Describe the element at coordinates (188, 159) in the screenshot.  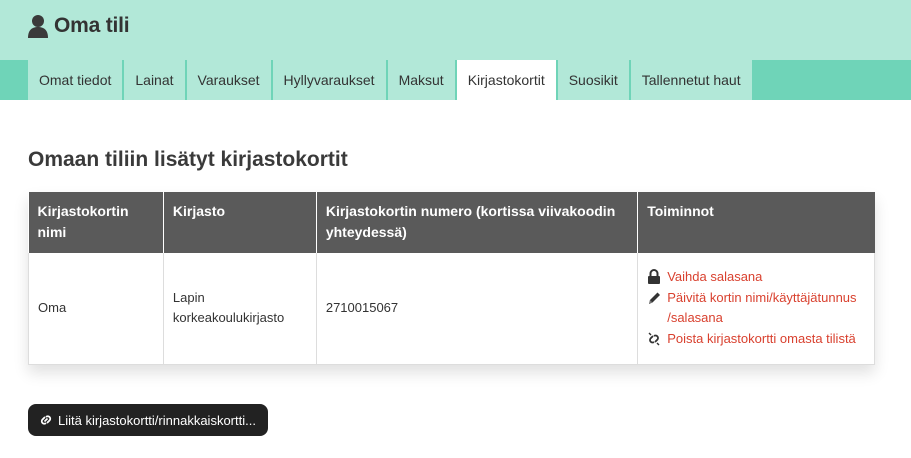
I see `section-title: Omaan tiliin lisätyt kirjastokortit` at that location.